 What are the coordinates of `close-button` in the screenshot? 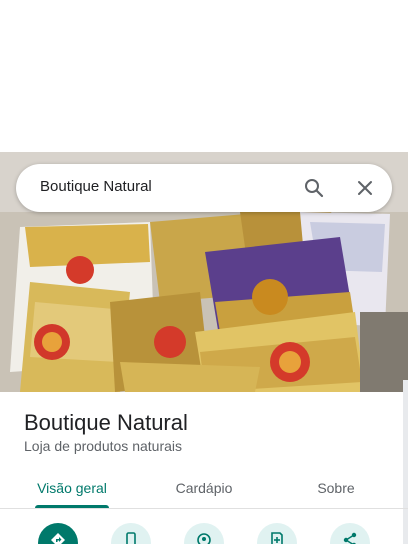 It's located at (365, 188).